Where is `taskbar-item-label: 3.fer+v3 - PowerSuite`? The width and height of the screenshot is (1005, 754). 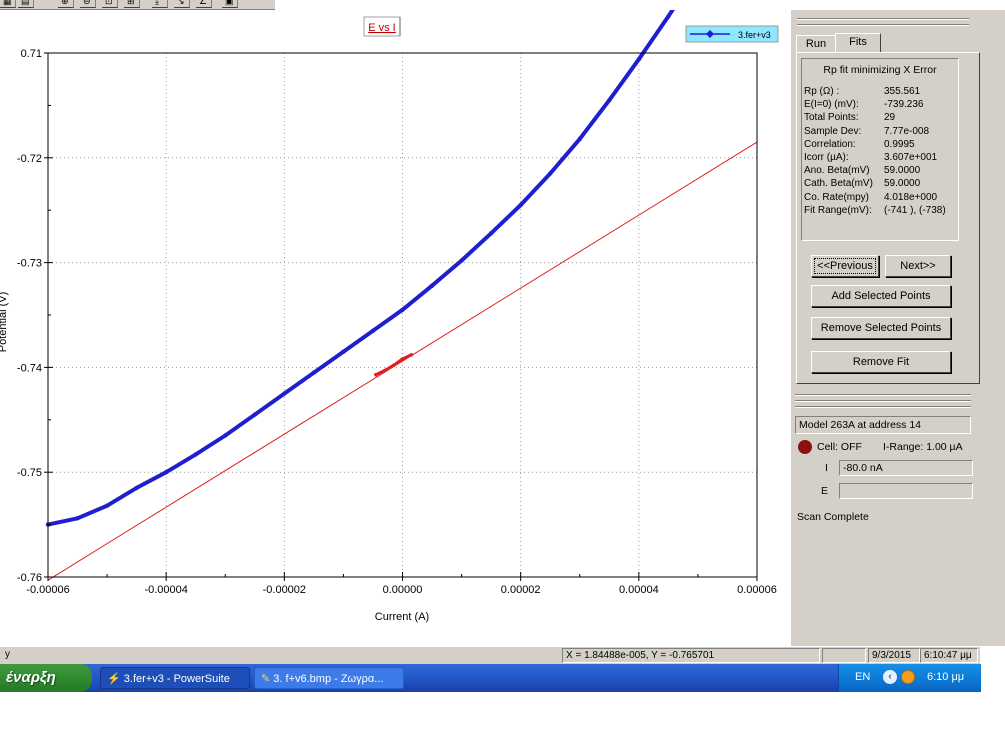 taskbar-item-label: 3.fer+v3 - PowerSuite is located at coordinates (176, 679).